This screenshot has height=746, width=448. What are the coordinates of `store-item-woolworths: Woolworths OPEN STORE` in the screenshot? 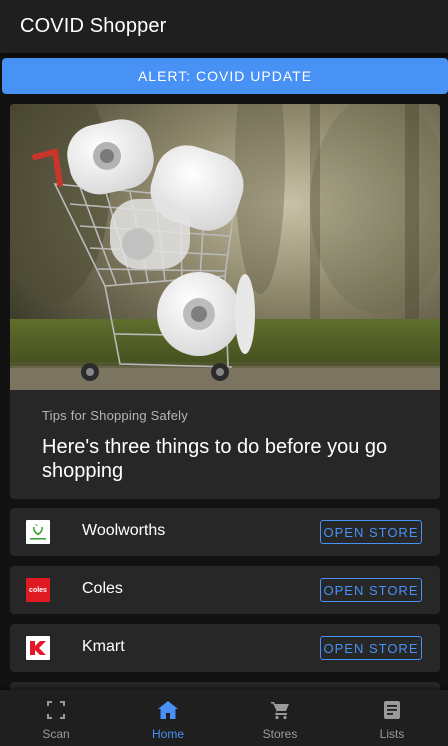 It's located at (225, 532).